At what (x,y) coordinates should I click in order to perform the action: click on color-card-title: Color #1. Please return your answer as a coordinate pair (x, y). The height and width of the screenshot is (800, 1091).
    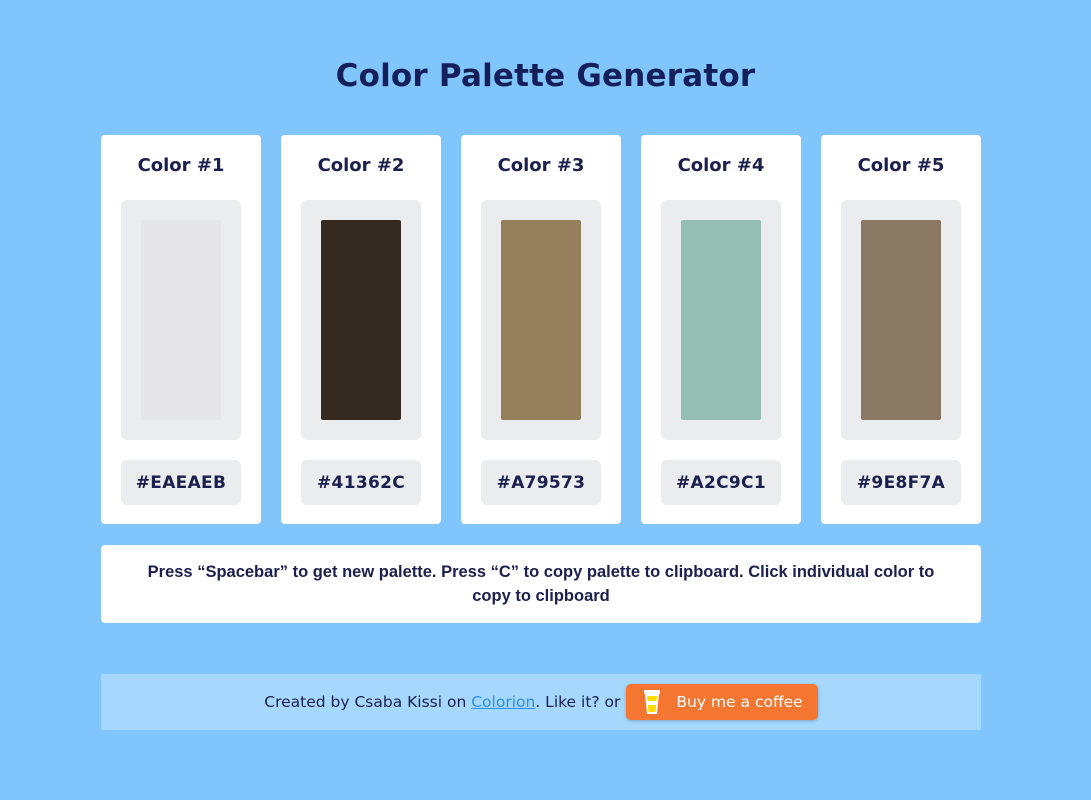
    Looking at the image, I should click on (181, 165).